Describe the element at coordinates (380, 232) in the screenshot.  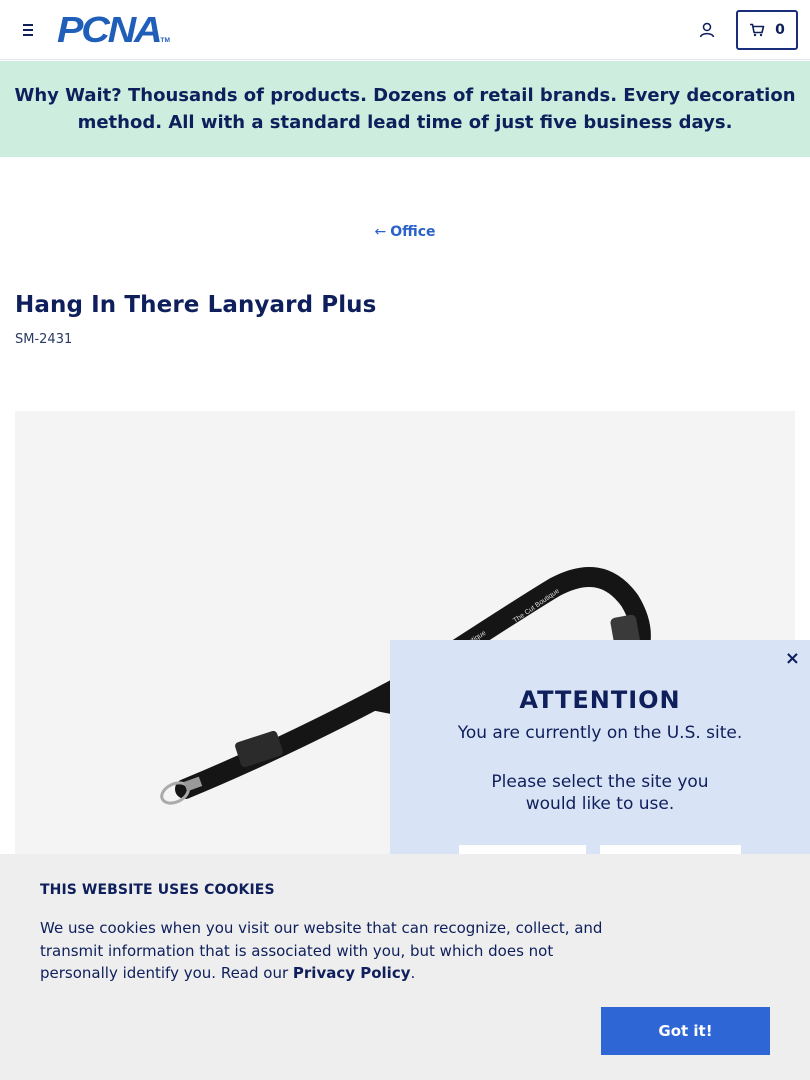
I see `arrow-left-icon: ←` at that location.